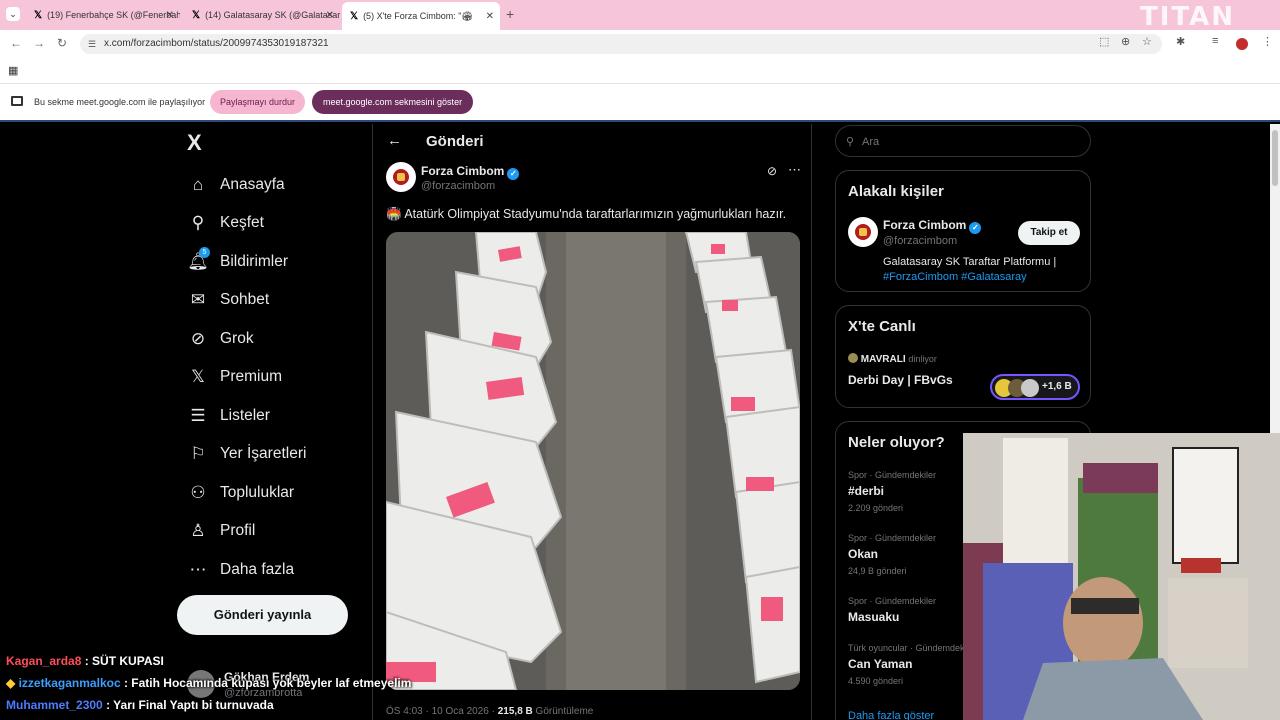  What do you see at coordinates (241, 570) in the screenshot?
I see `sidebar-item-more: ⋯ Daha fazla` at bounding box center [241, 570].